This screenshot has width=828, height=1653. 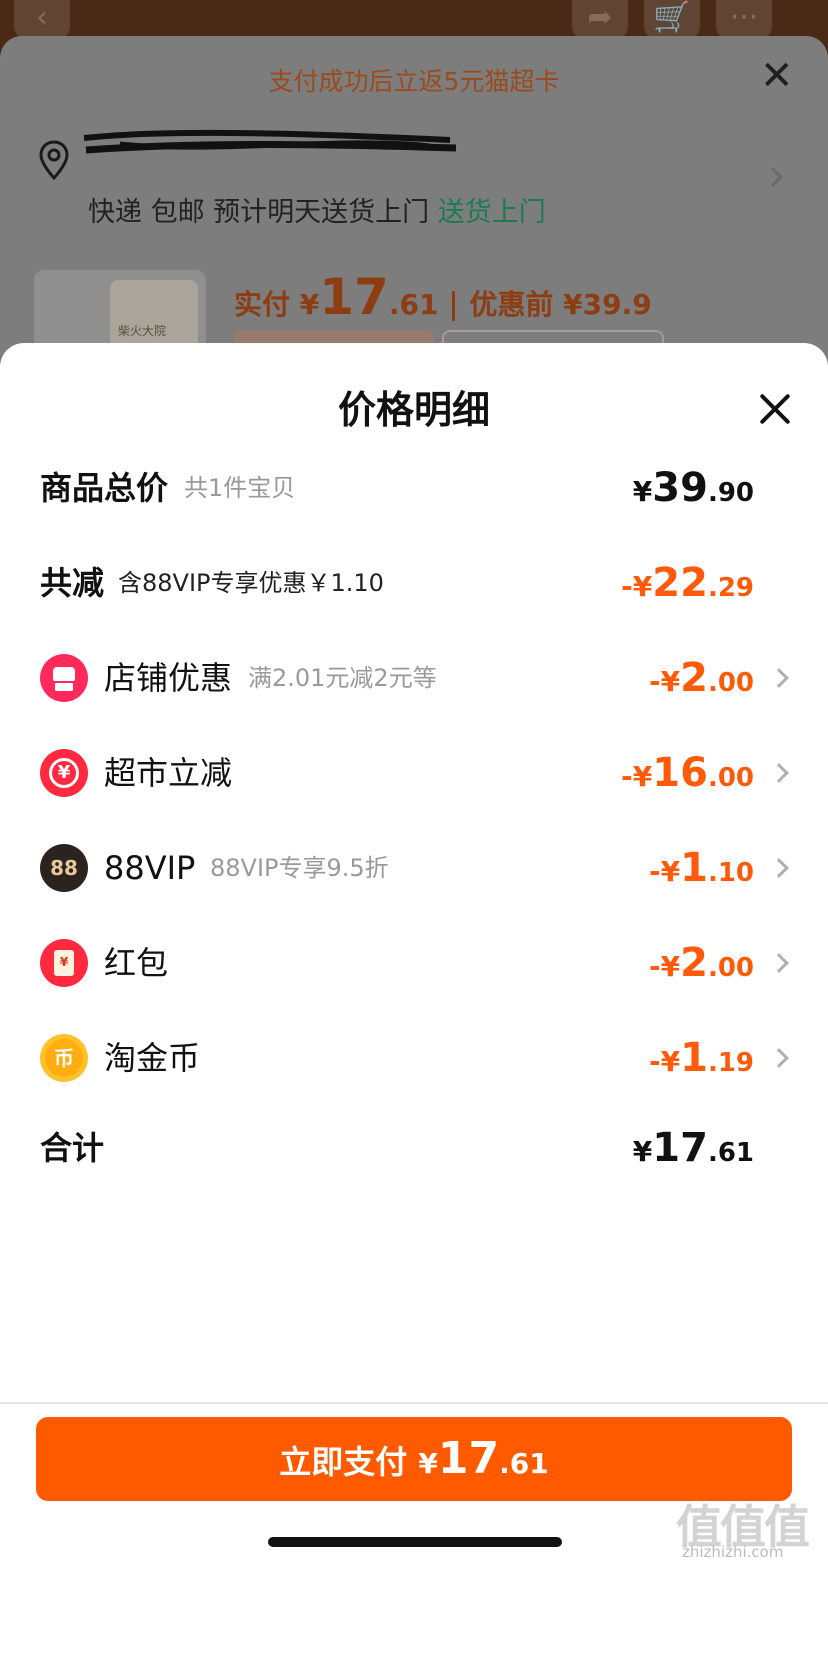 I want to click on pre-discount-price: 优惠前 ¥39.9, so click(x=560, y=304).